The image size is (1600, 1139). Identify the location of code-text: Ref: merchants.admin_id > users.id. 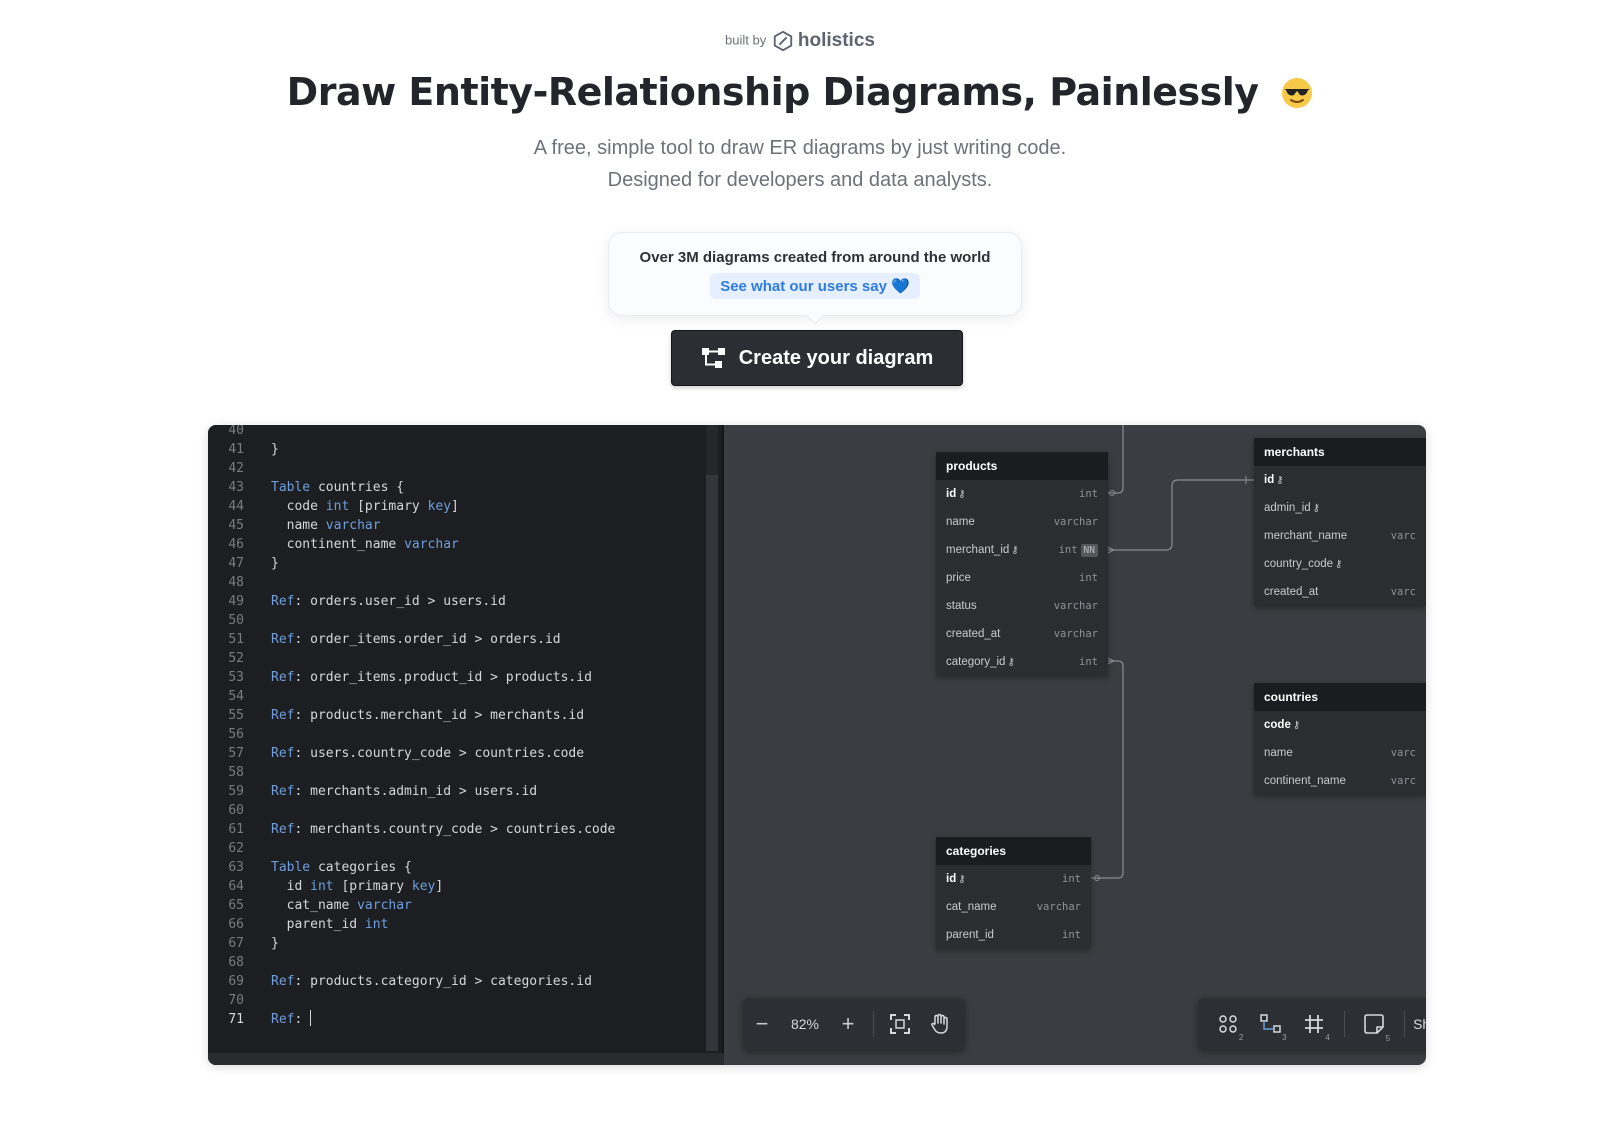
(404, 791).